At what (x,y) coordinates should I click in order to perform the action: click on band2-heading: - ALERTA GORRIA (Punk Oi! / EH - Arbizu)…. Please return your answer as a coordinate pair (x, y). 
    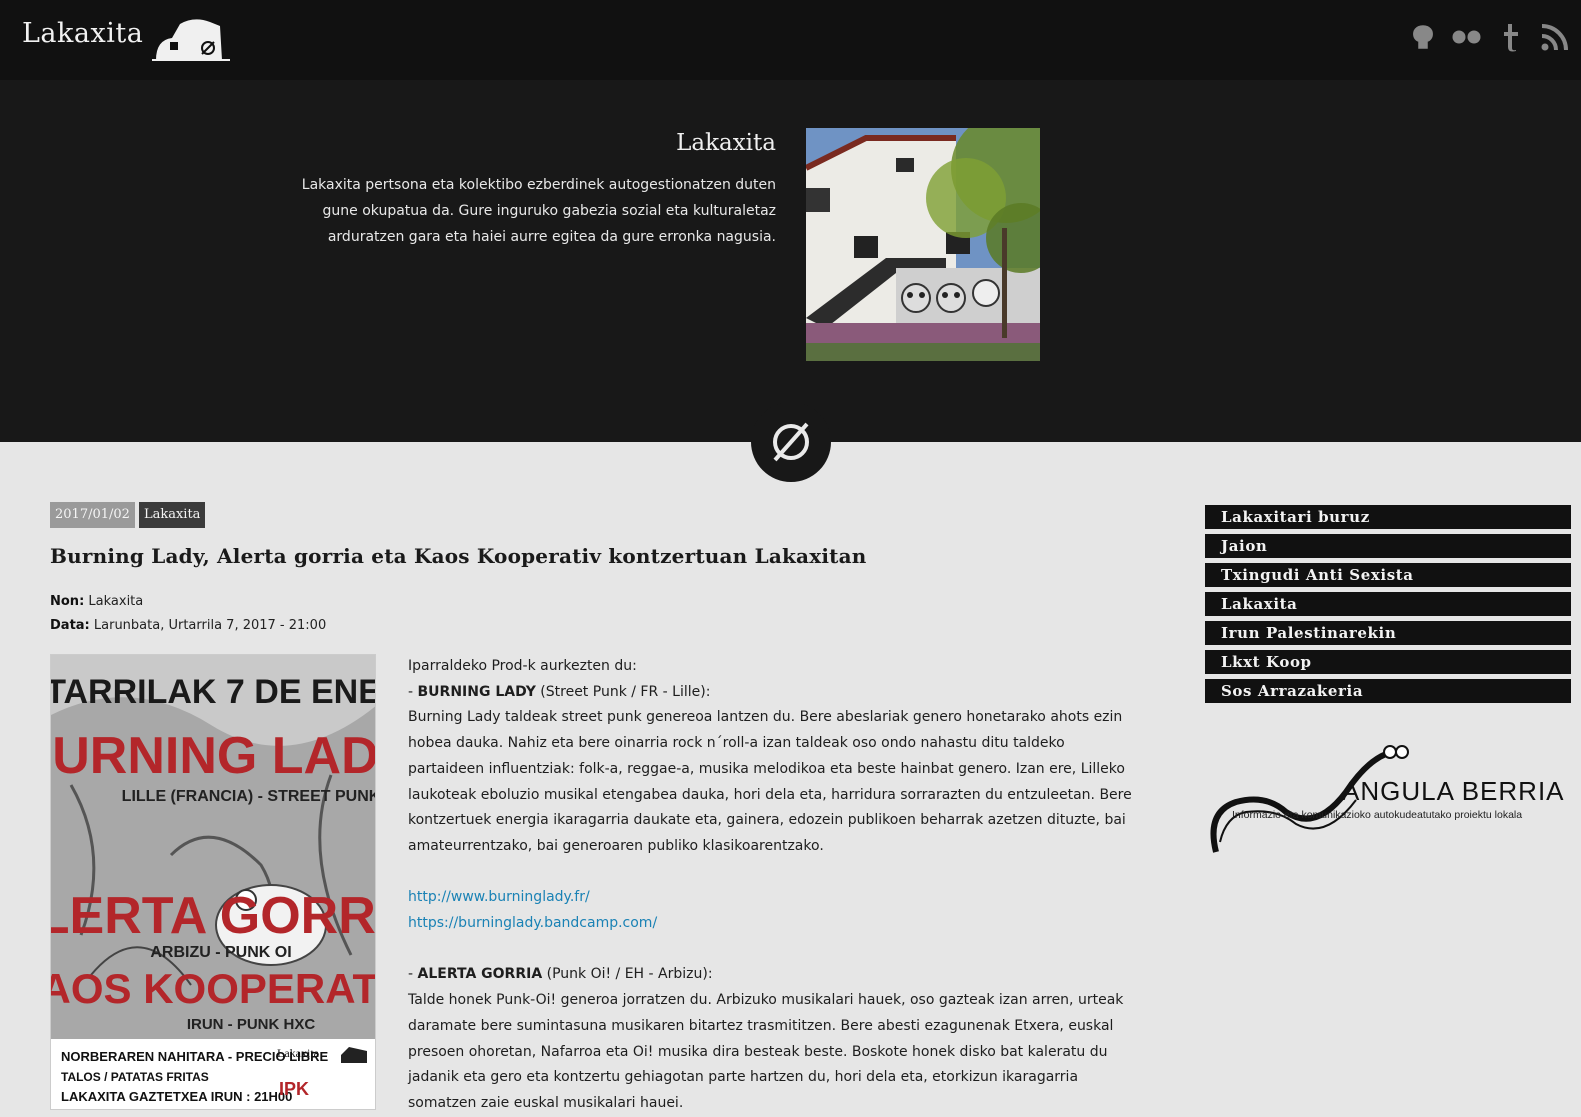
    Looking at the image, I should click on (773, 975).